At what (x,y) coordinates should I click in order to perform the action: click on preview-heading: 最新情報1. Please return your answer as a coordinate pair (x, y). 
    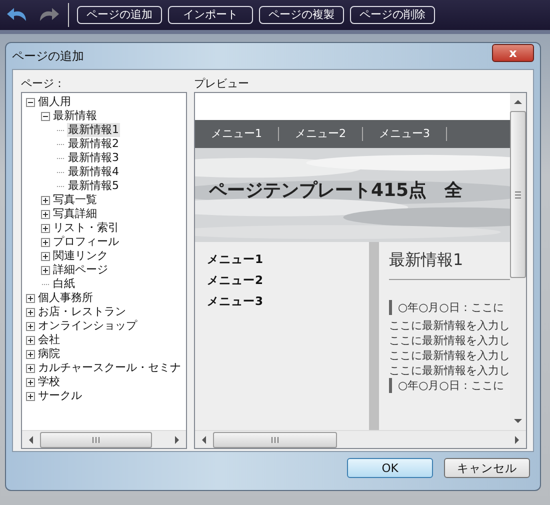
    Looking at the image, I should click on (426, 260).